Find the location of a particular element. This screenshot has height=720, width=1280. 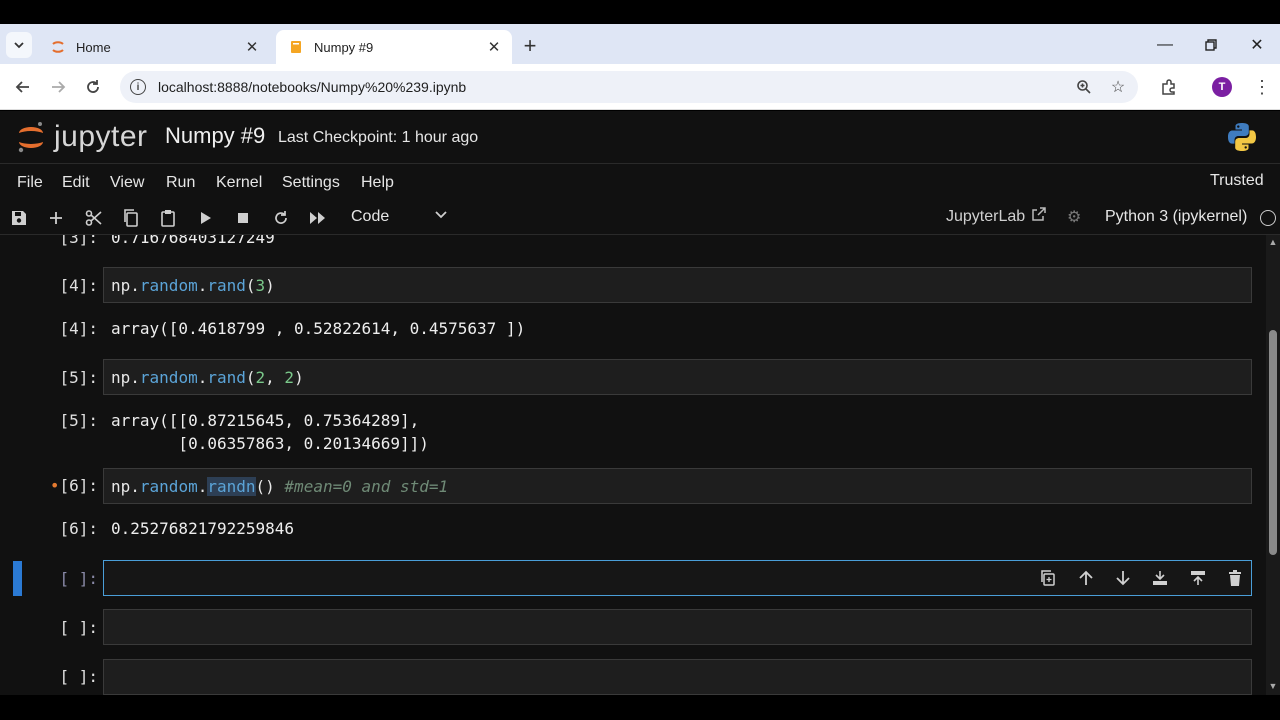

cut-button is located at coordinates (94, 218).